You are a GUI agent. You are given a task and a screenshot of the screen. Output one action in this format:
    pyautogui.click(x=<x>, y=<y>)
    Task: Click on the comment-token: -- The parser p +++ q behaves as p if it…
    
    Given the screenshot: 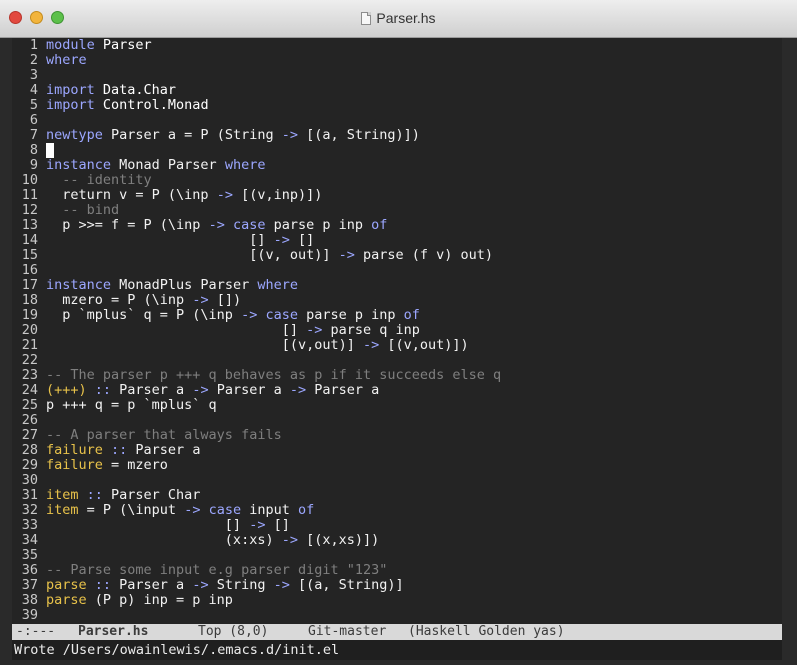 What is the action you would take?
    pyautogui.click(x=274, y=375)
    